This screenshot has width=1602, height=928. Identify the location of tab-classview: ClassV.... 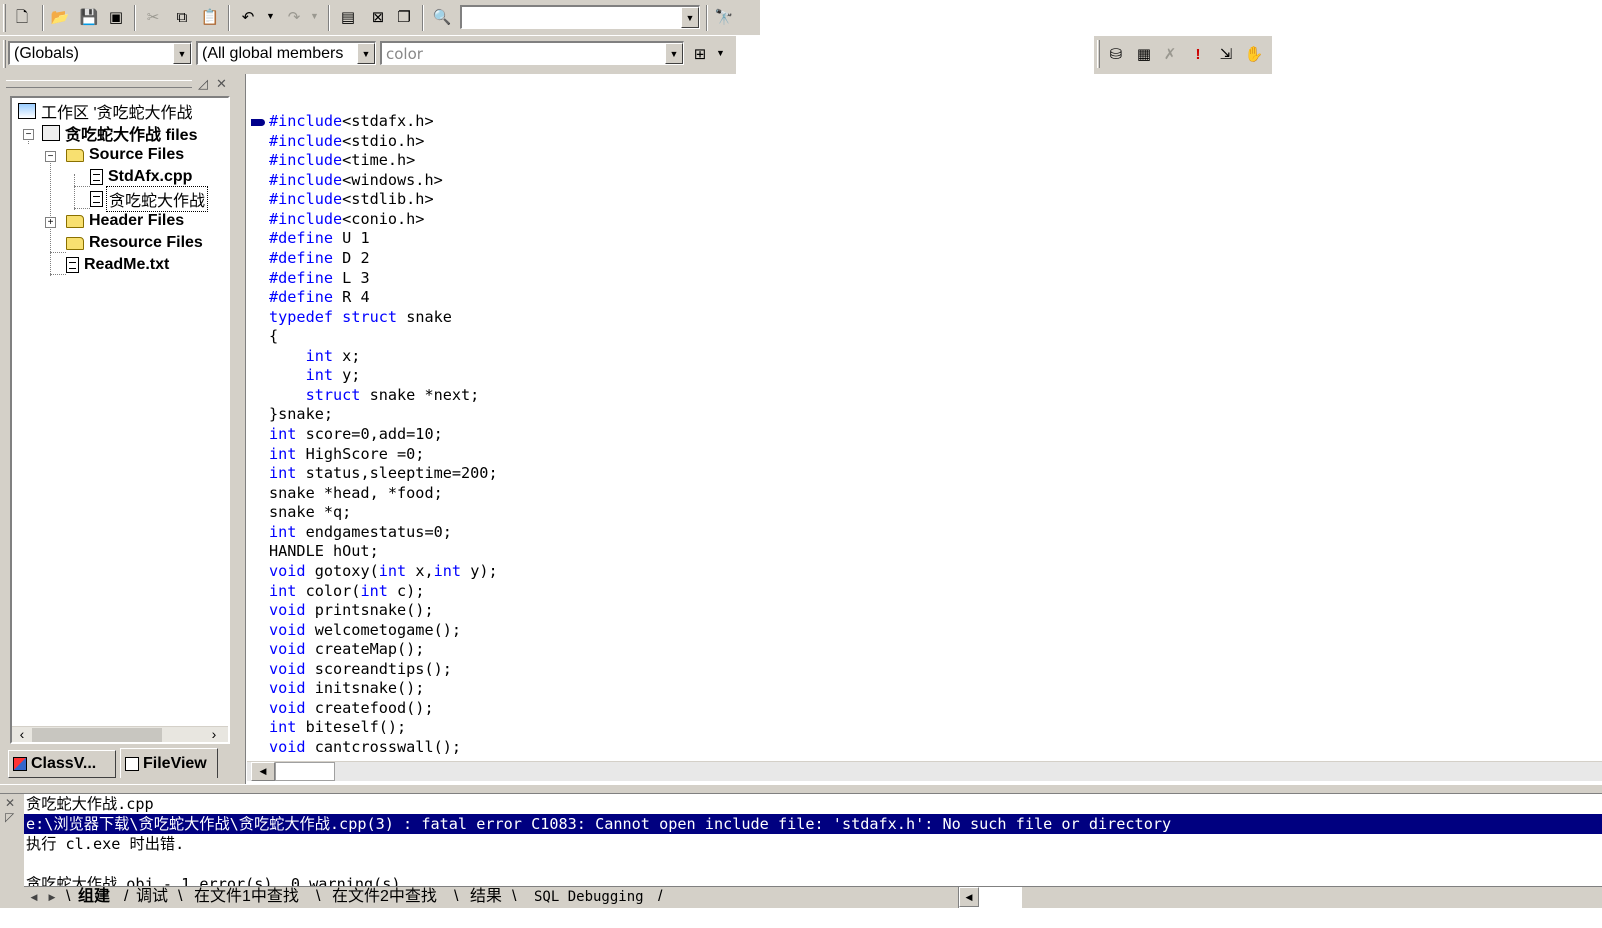
(62, 764).